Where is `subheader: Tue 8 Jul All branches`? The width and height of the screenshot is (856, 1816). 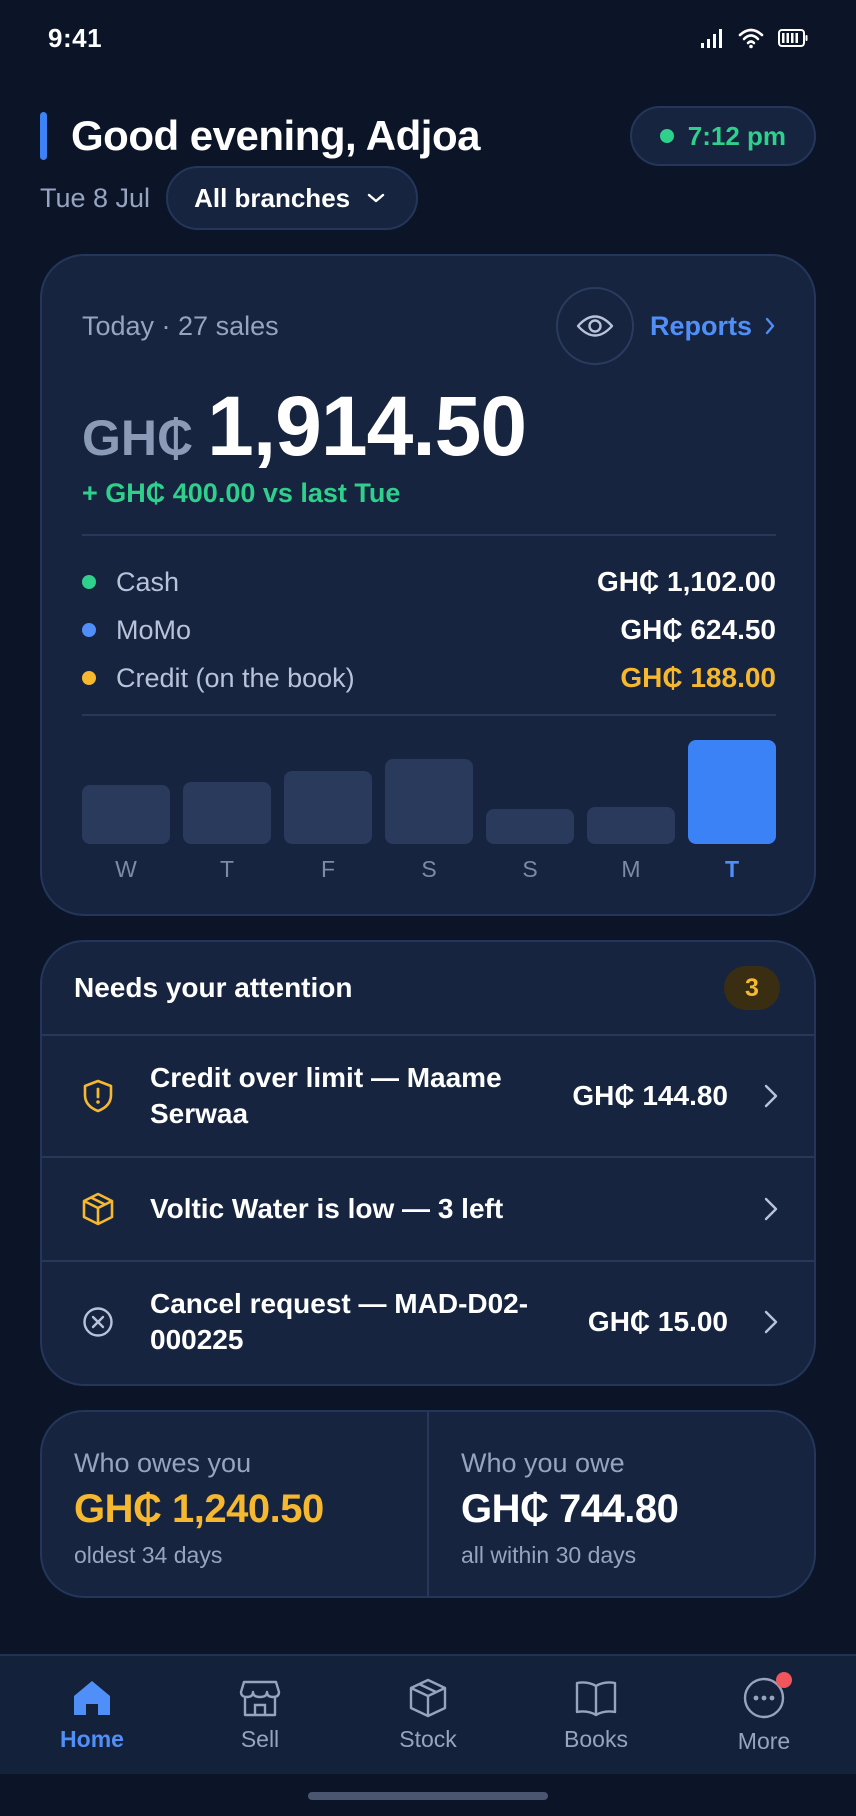 subheader: Tue 8 Jul All branches is located at coordinates (229, 198).